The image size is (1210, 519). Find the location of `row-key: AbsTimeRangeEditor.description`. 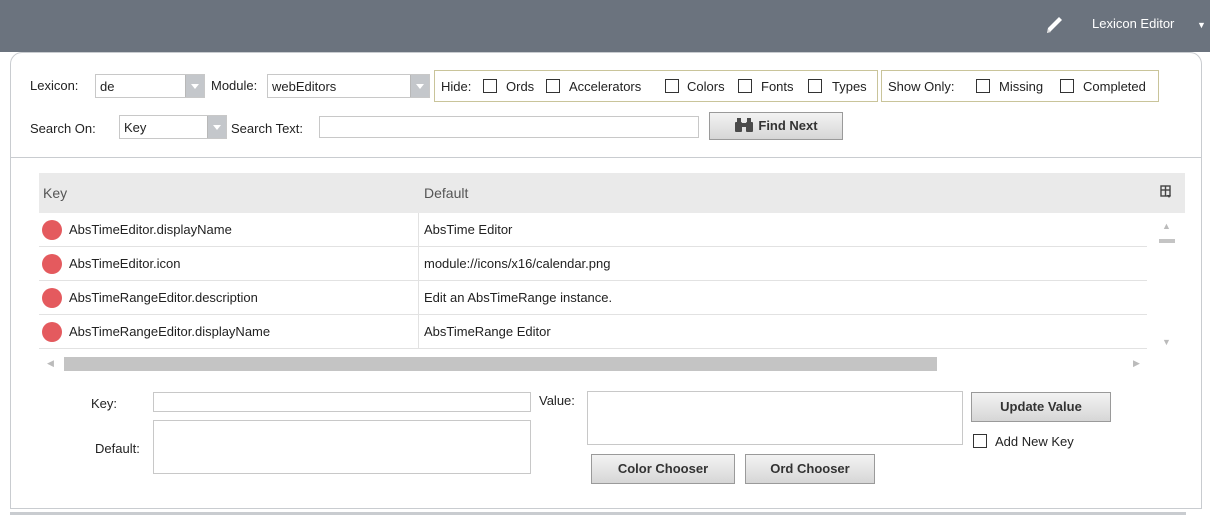

row-key: AbsTimeRangeEditor.description is located at coordinates (163, 297).